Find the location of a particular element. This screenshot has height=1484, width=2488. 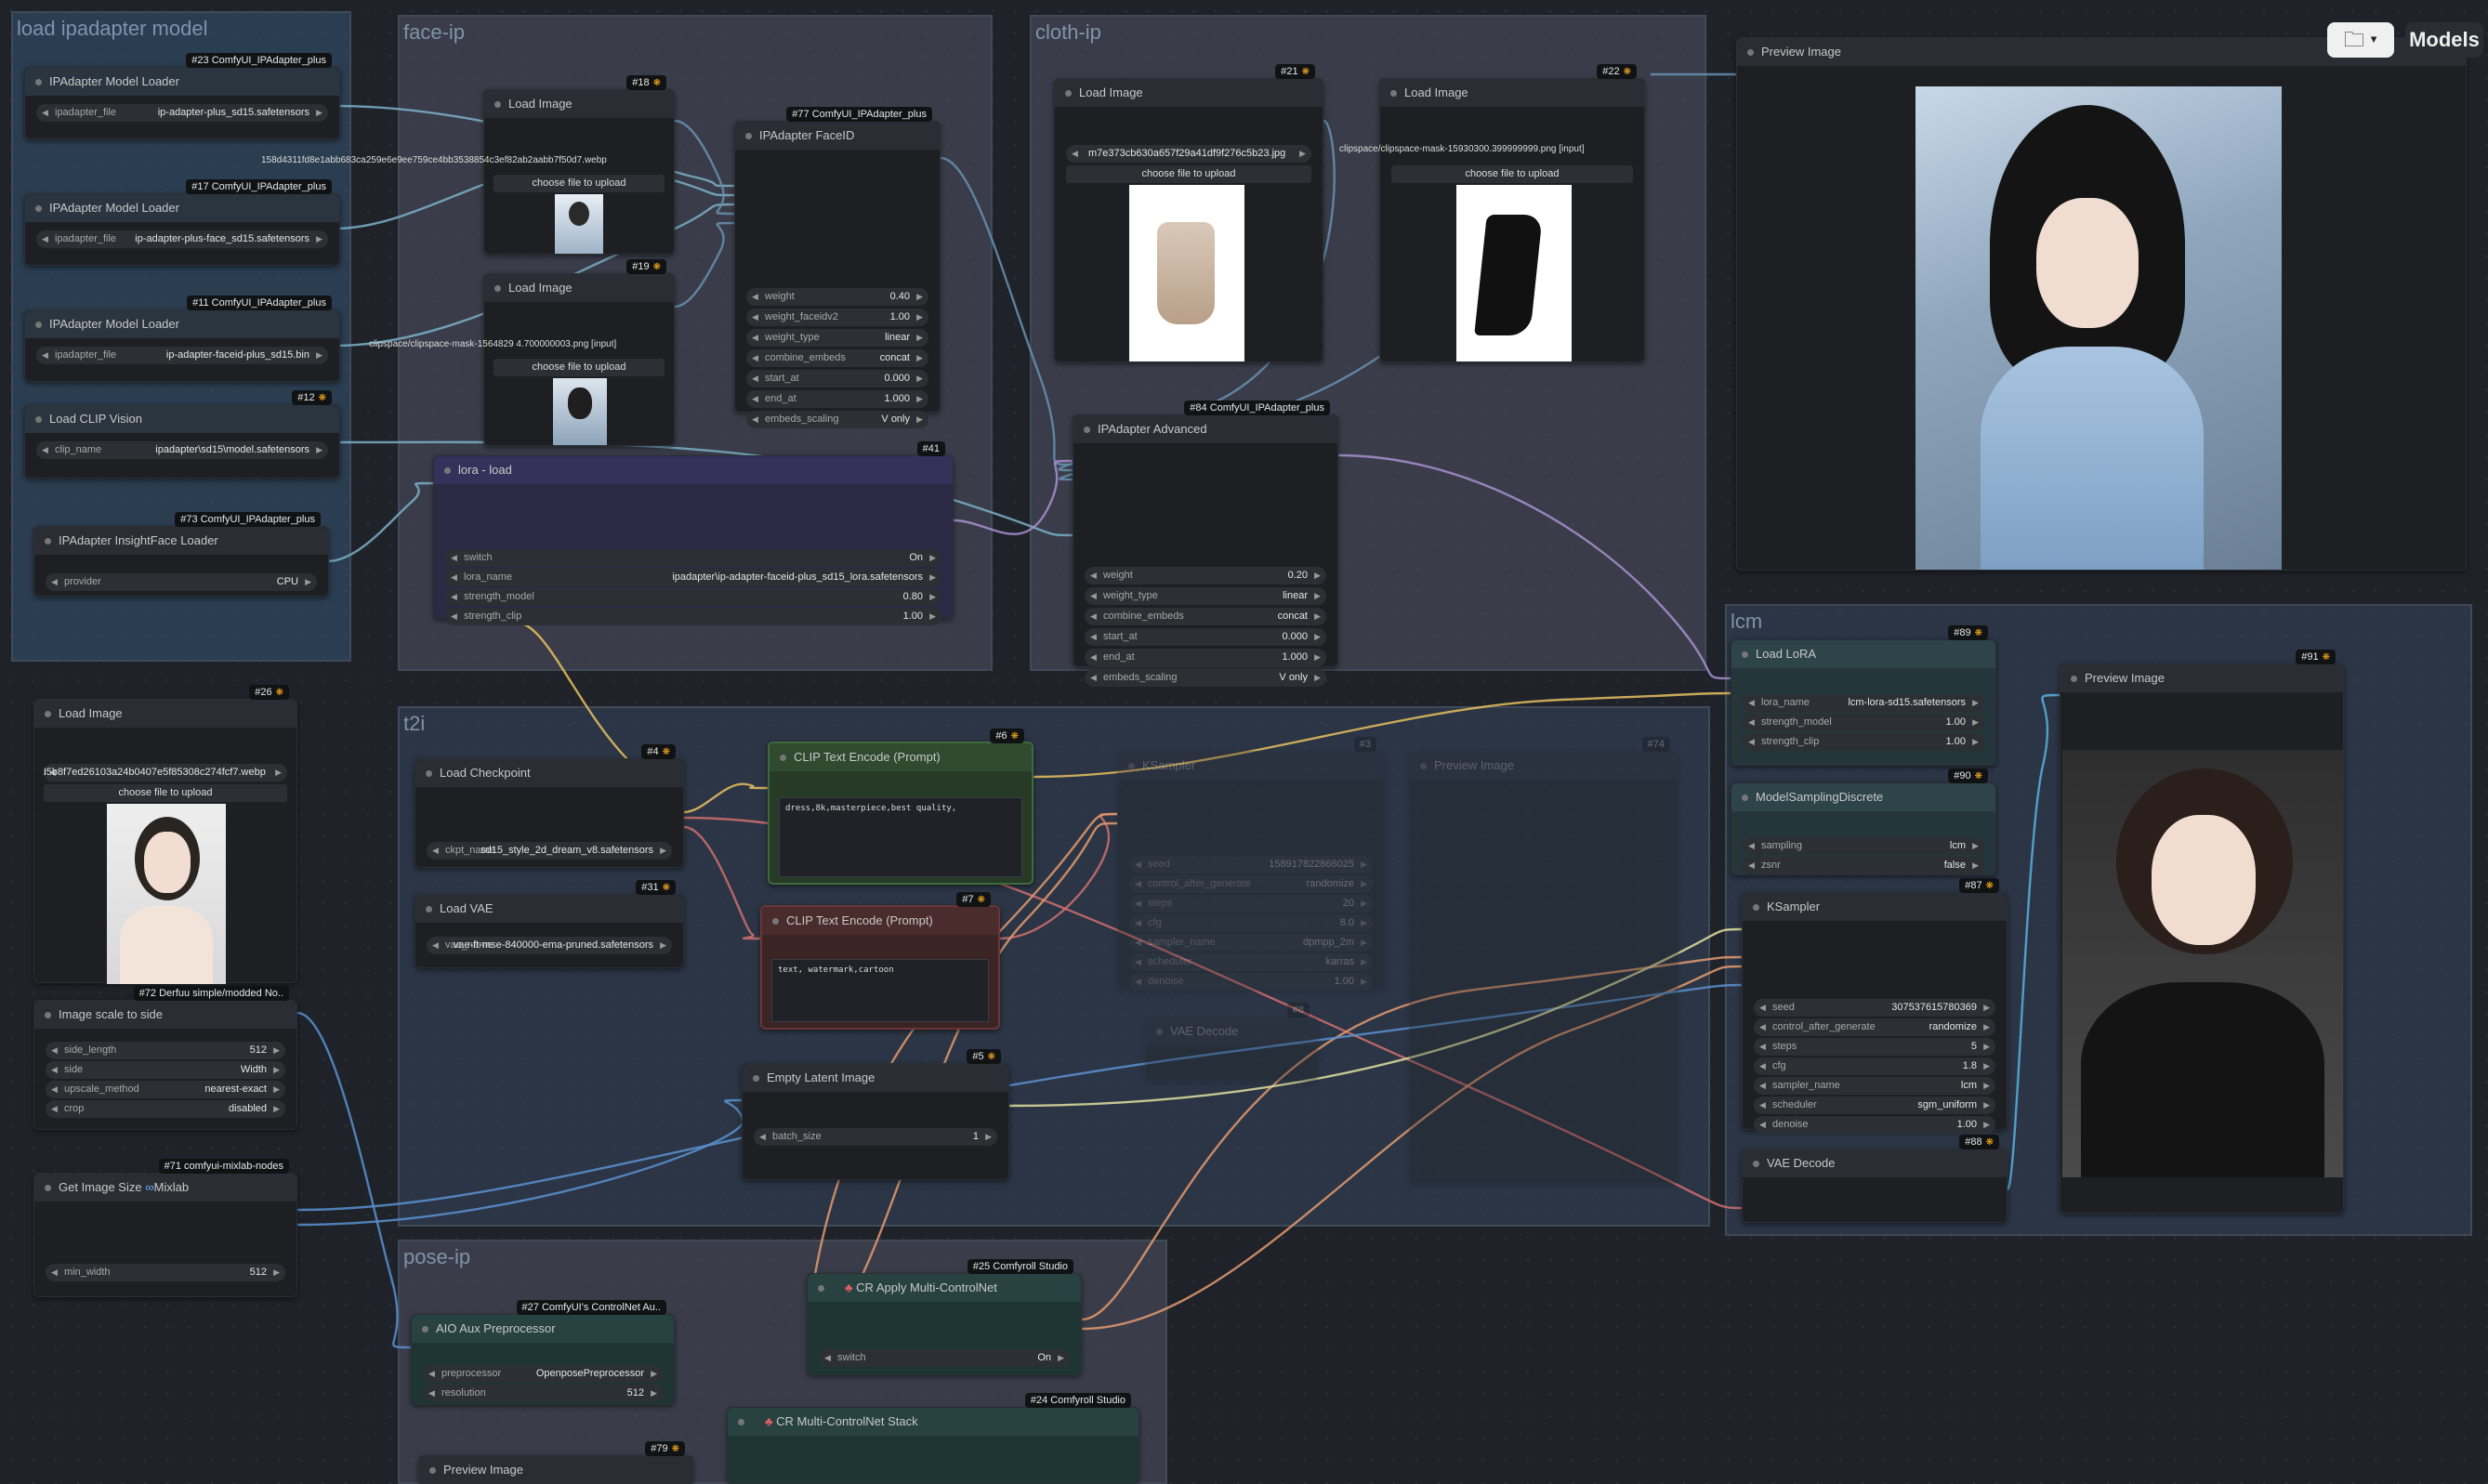

node-title: AIO Aux Preprocessor is located at coordinates (543, 1329).